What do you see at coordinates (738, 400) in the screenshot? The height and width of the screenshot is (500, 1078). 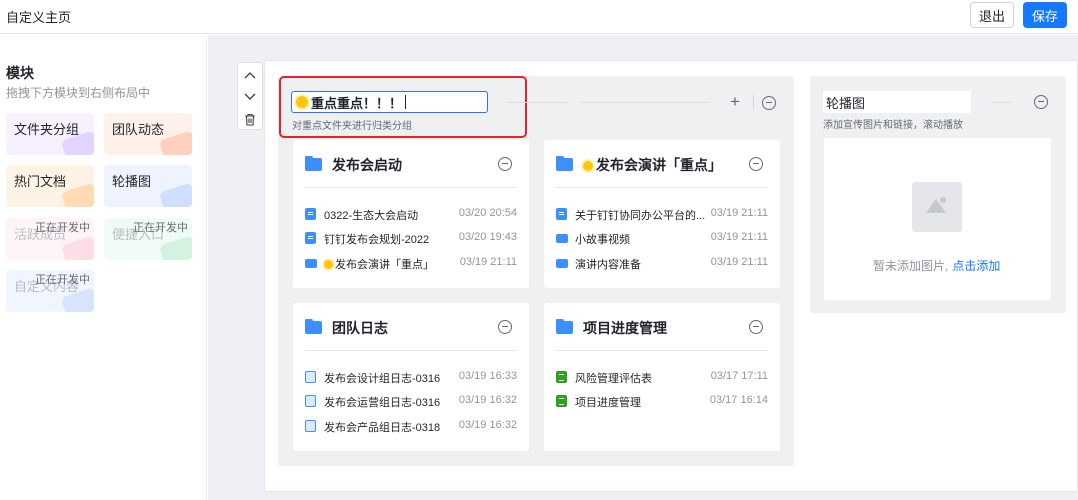 I see `item-time: 03/17 16:14` at bounding box center [738, 400].